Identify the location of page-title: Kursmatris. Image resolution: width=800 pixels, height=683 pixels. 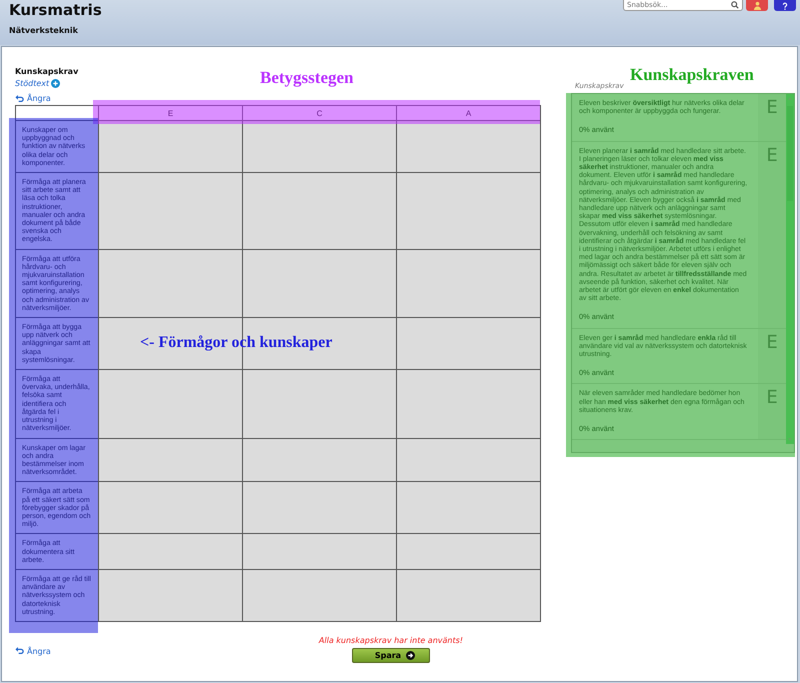
(55, 10).